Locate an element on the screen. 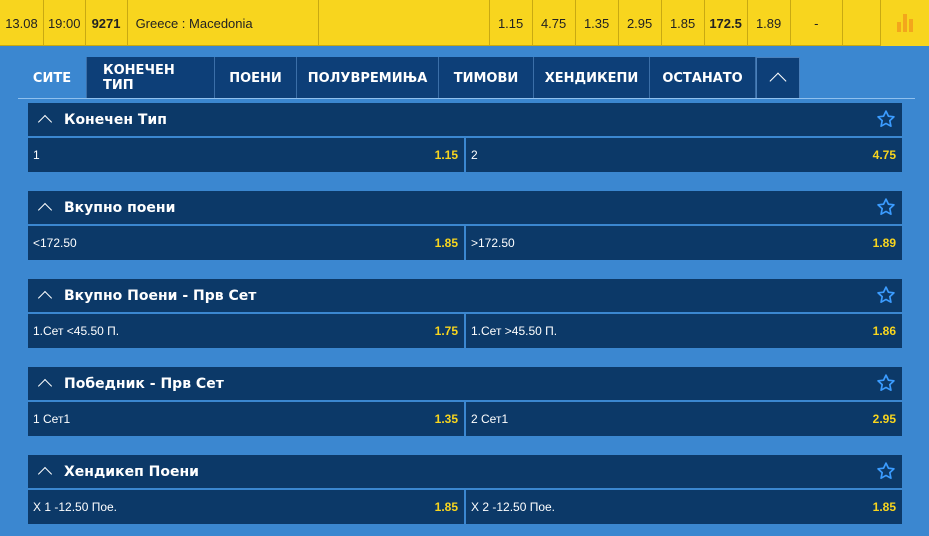 This screenshot has width=929, height=536. odd-cell-5: 1.85 is located at coordinates (683, 23).